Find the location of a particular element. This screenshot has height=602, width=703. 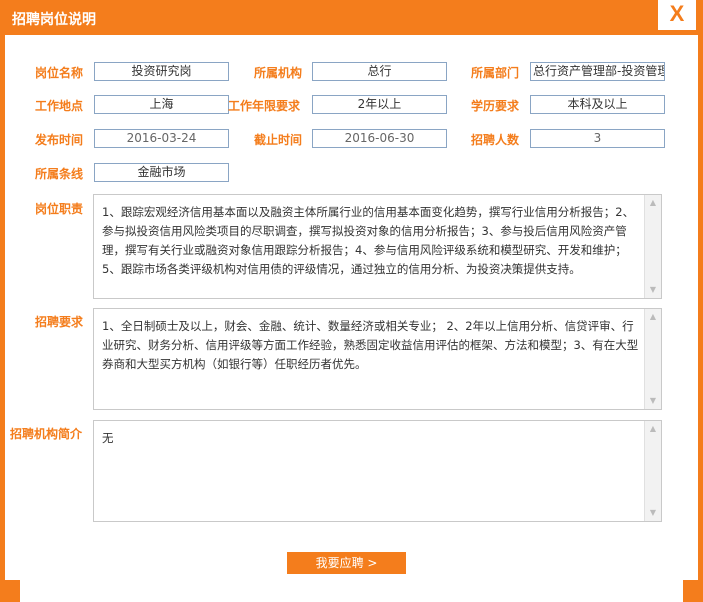

duties-label: 岗位职责 is located at coordinates (59, 209).